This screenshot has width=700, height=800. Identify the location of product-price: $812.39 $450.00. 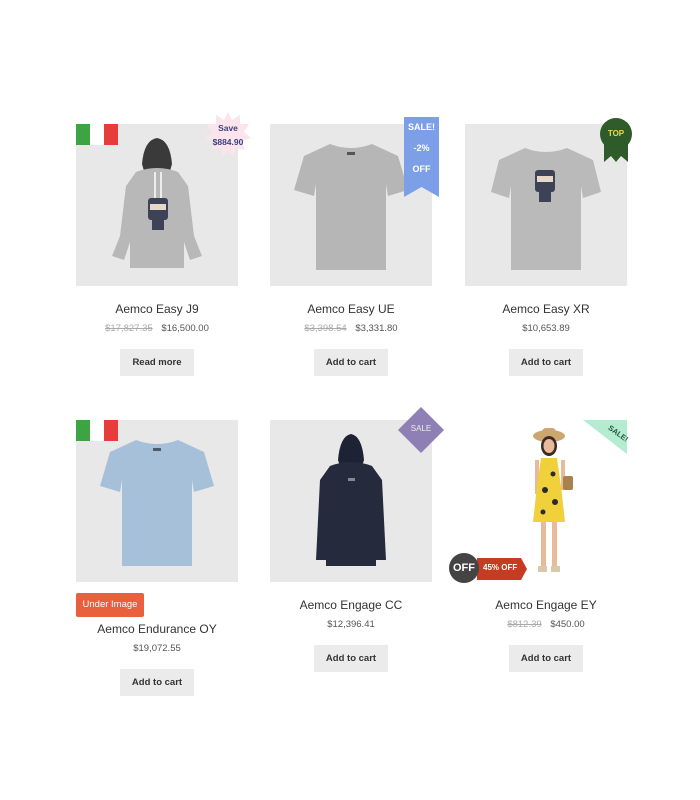
(546, 624).